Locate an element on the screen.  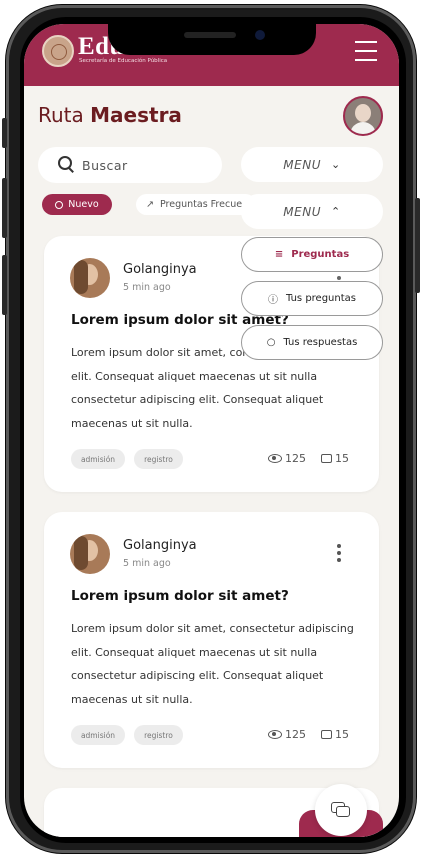
side-button-power is located at coordinates (417, 245).